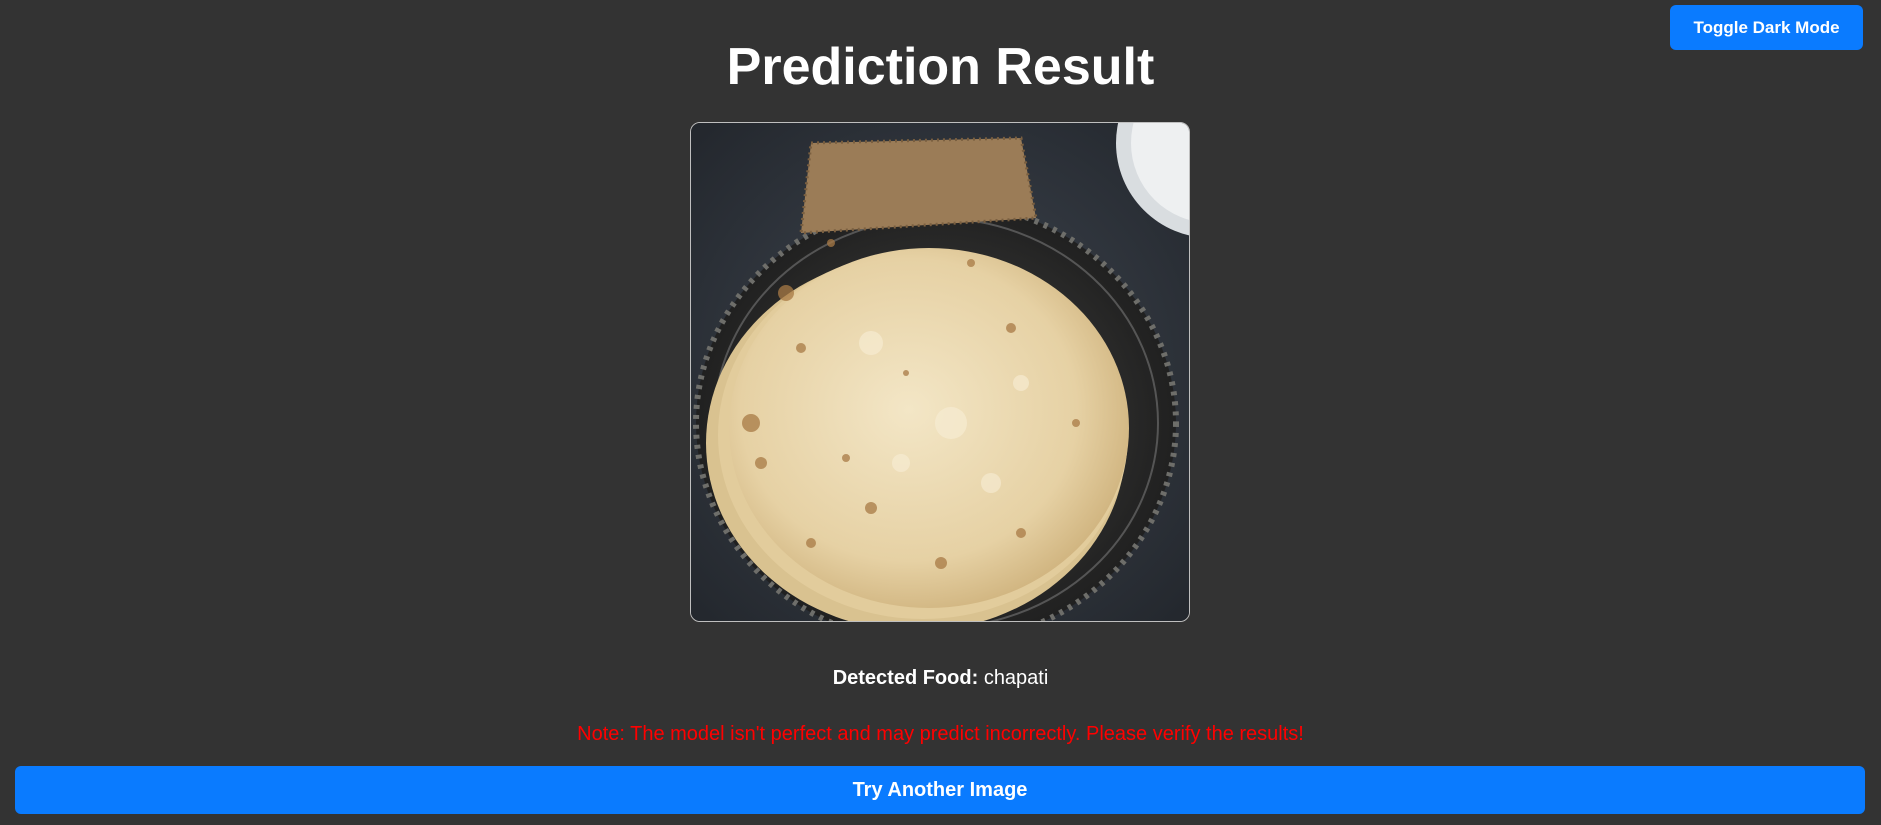 The height and width of the screenshot is (825, 1881). Describe the element at coordinates (1016, 678) in the screenshot. I see `detected-food-value: chapati` at that location.